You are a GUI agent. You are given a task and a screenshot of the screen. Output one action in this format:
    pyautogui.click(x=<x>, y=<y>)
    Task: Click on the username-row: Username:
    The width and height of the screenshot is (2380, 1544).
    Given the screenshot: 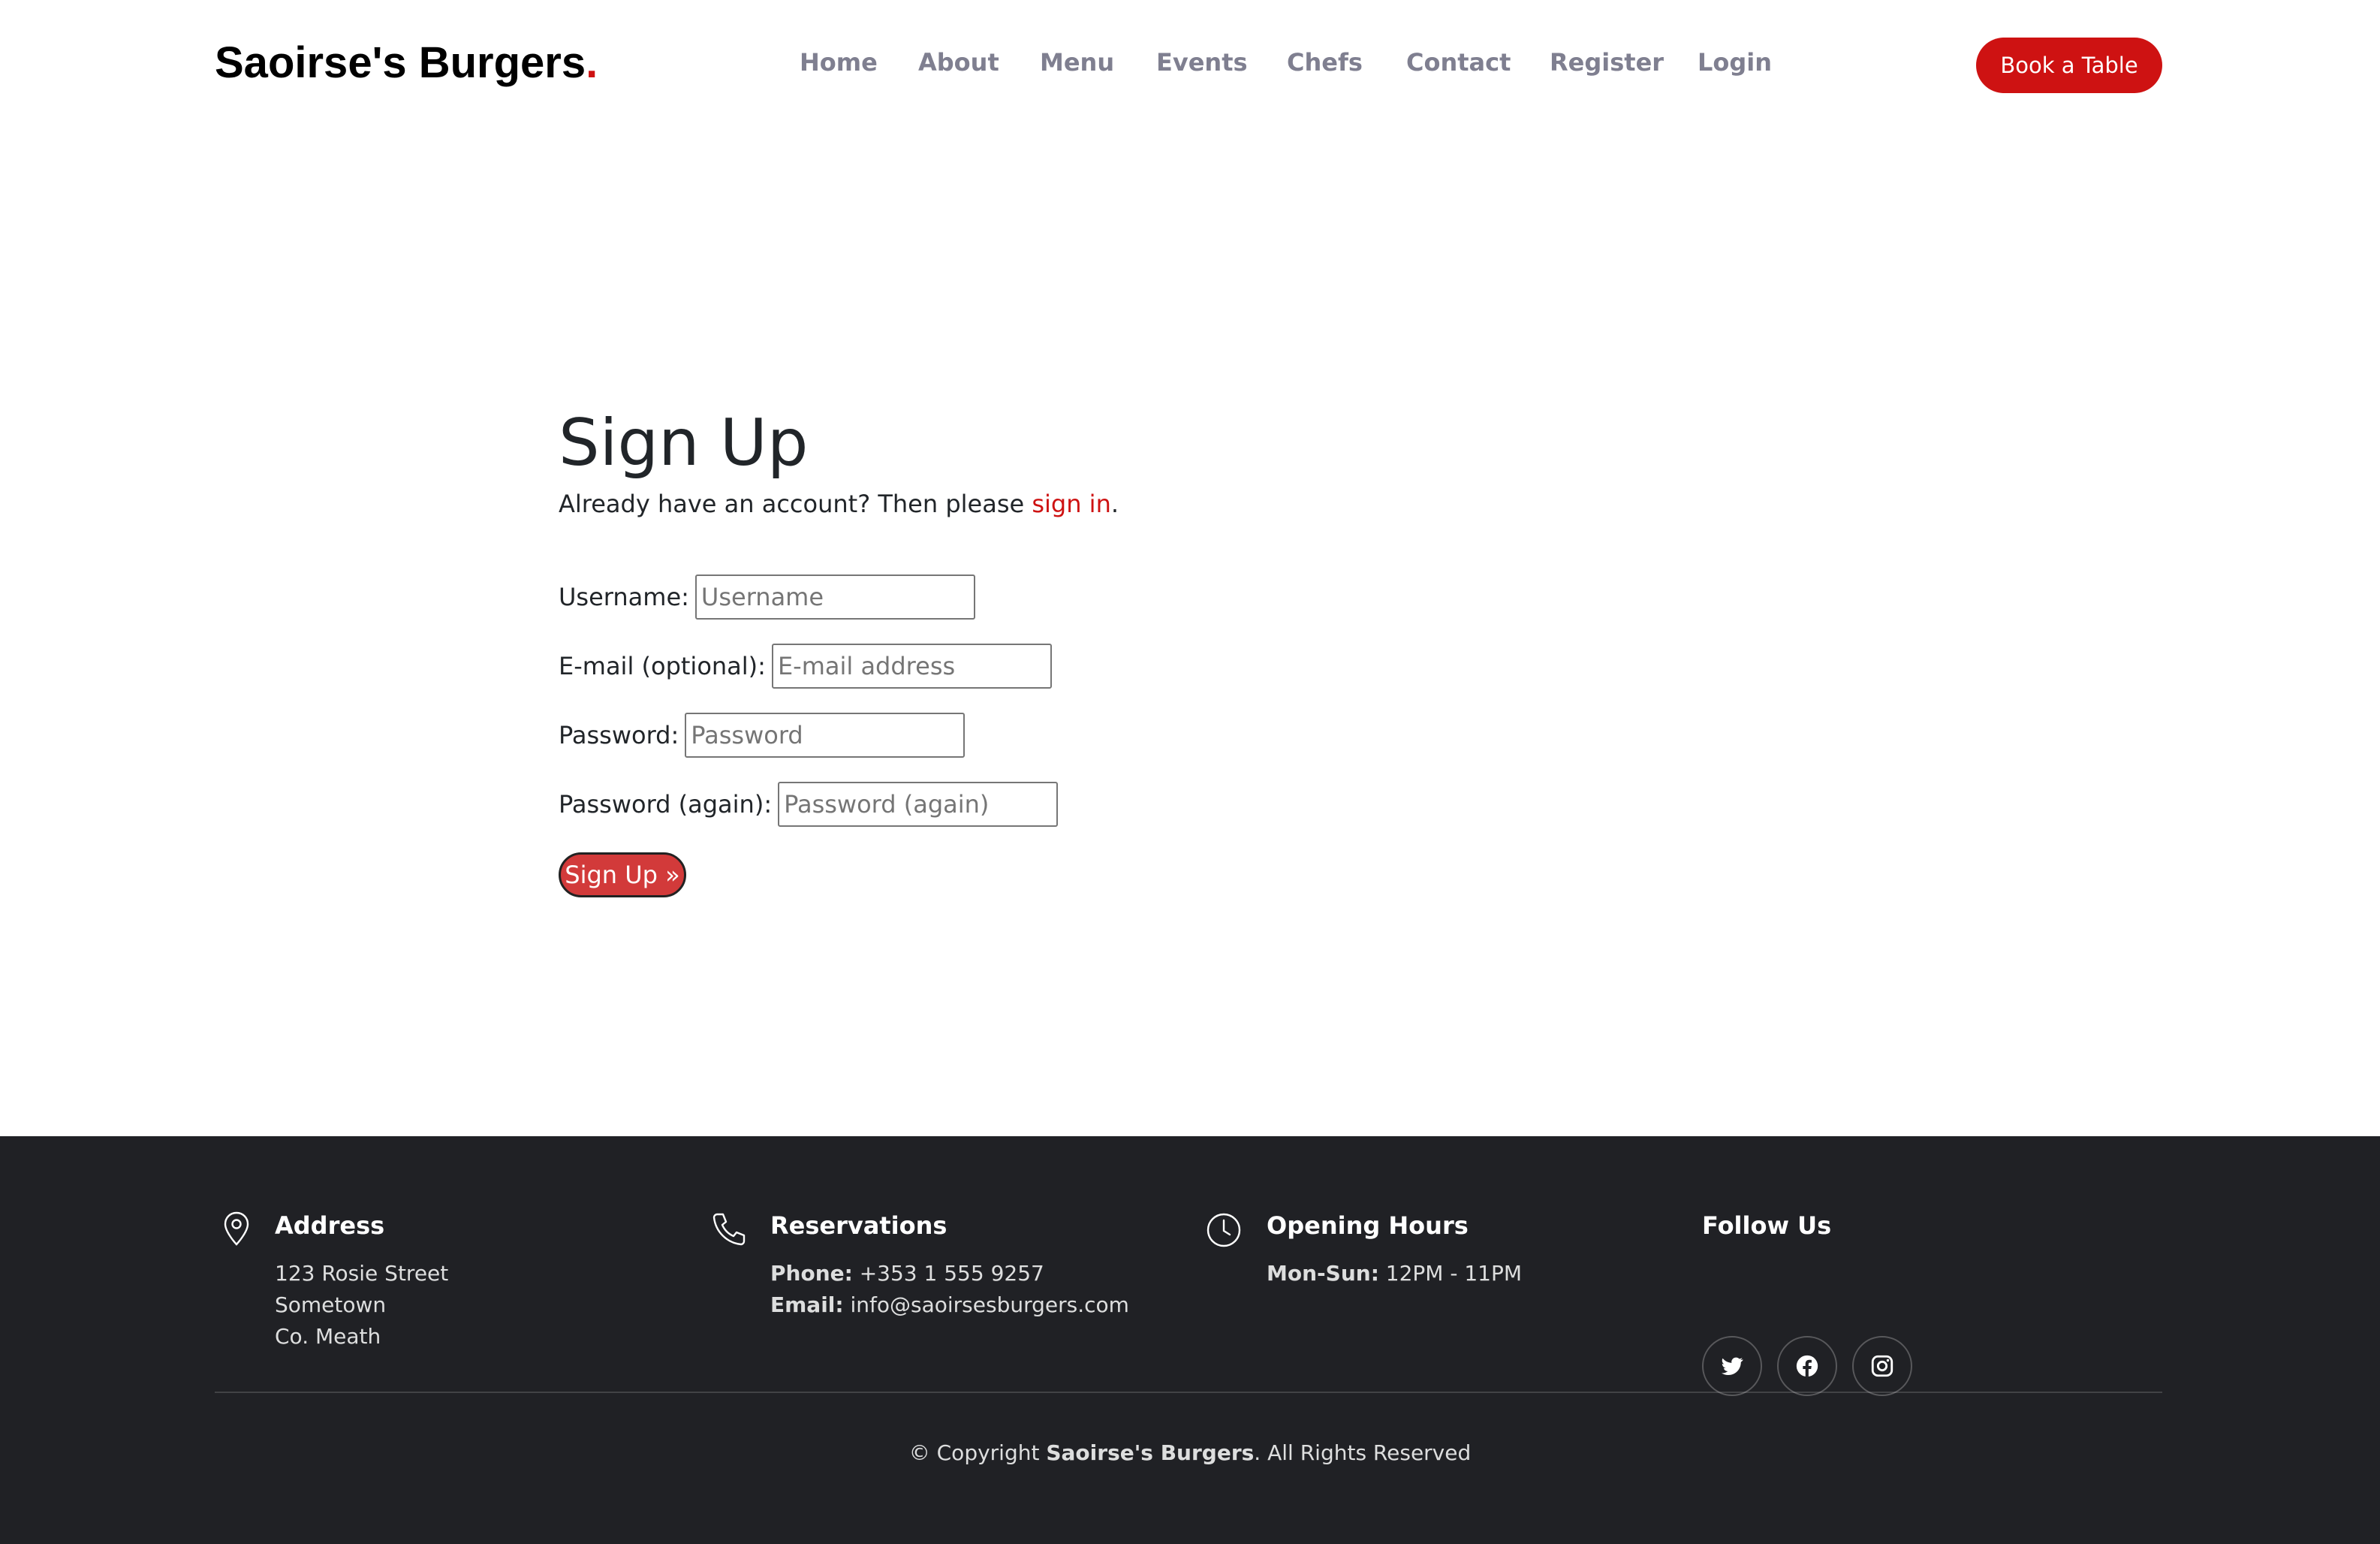 What is the action you would take?
    pyautogui.click(x=767, y=597)
    